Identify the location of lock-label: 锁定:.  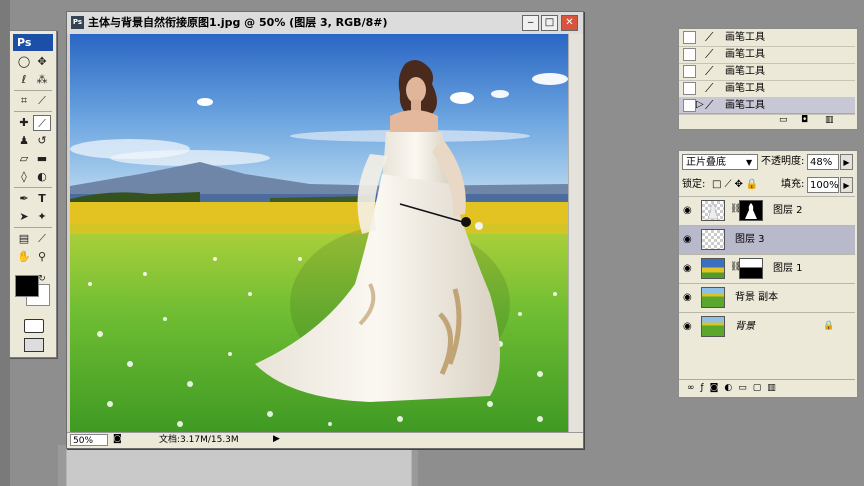
(694, 184).